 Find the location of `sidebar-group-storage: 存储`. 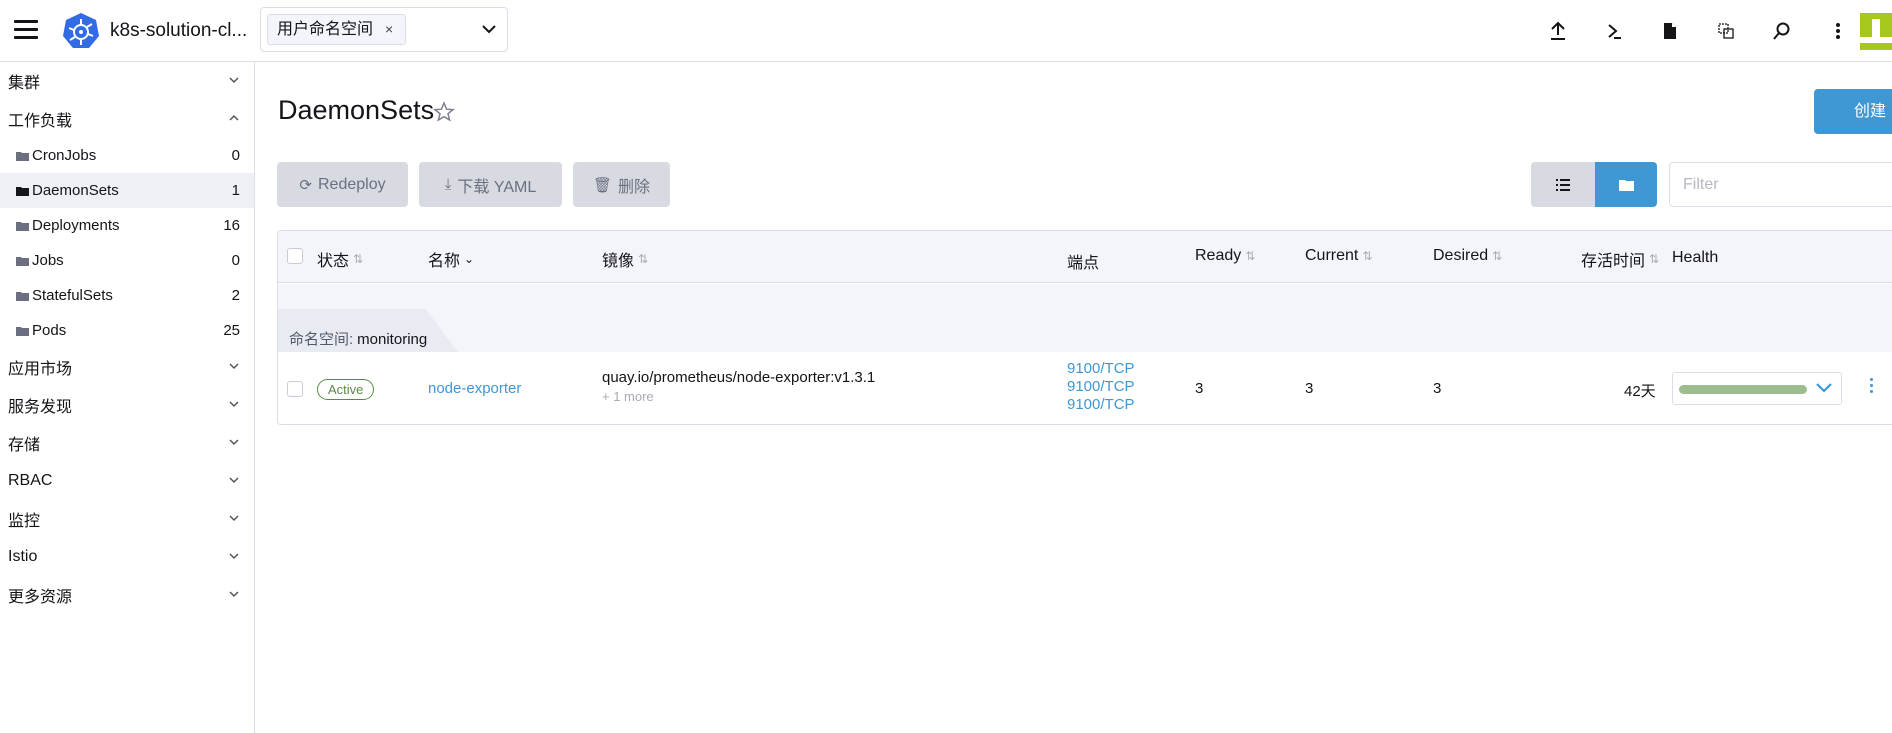

sidebar-group-storage: 存储 is located at coordinates (127, 443).